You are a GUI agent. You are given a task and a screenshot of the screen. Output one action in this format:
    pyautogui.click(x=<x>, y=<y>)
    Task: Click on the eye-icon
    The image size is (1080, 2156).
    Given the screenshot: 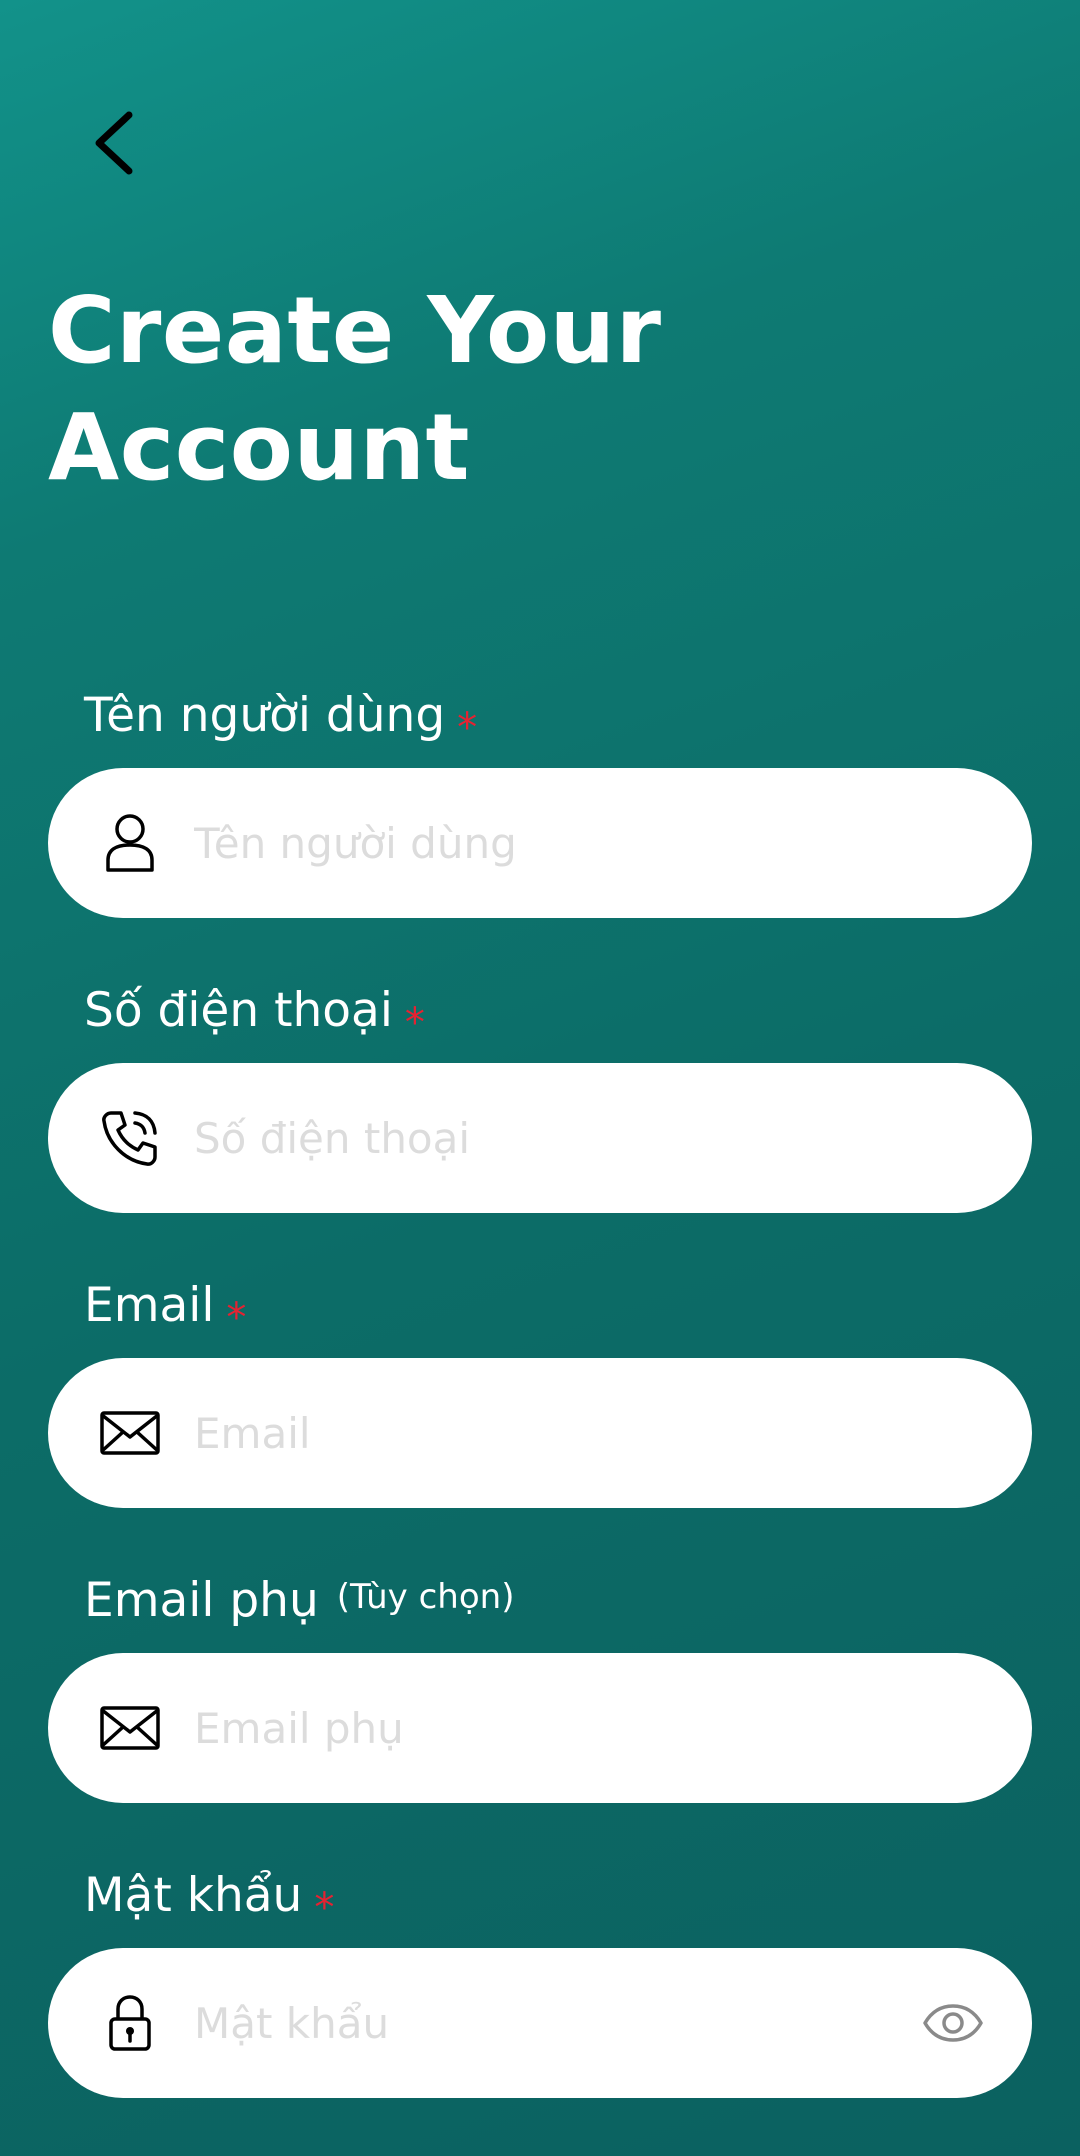 What is the action you would take?
    pyautogui.click(x=953, y=2023)
    